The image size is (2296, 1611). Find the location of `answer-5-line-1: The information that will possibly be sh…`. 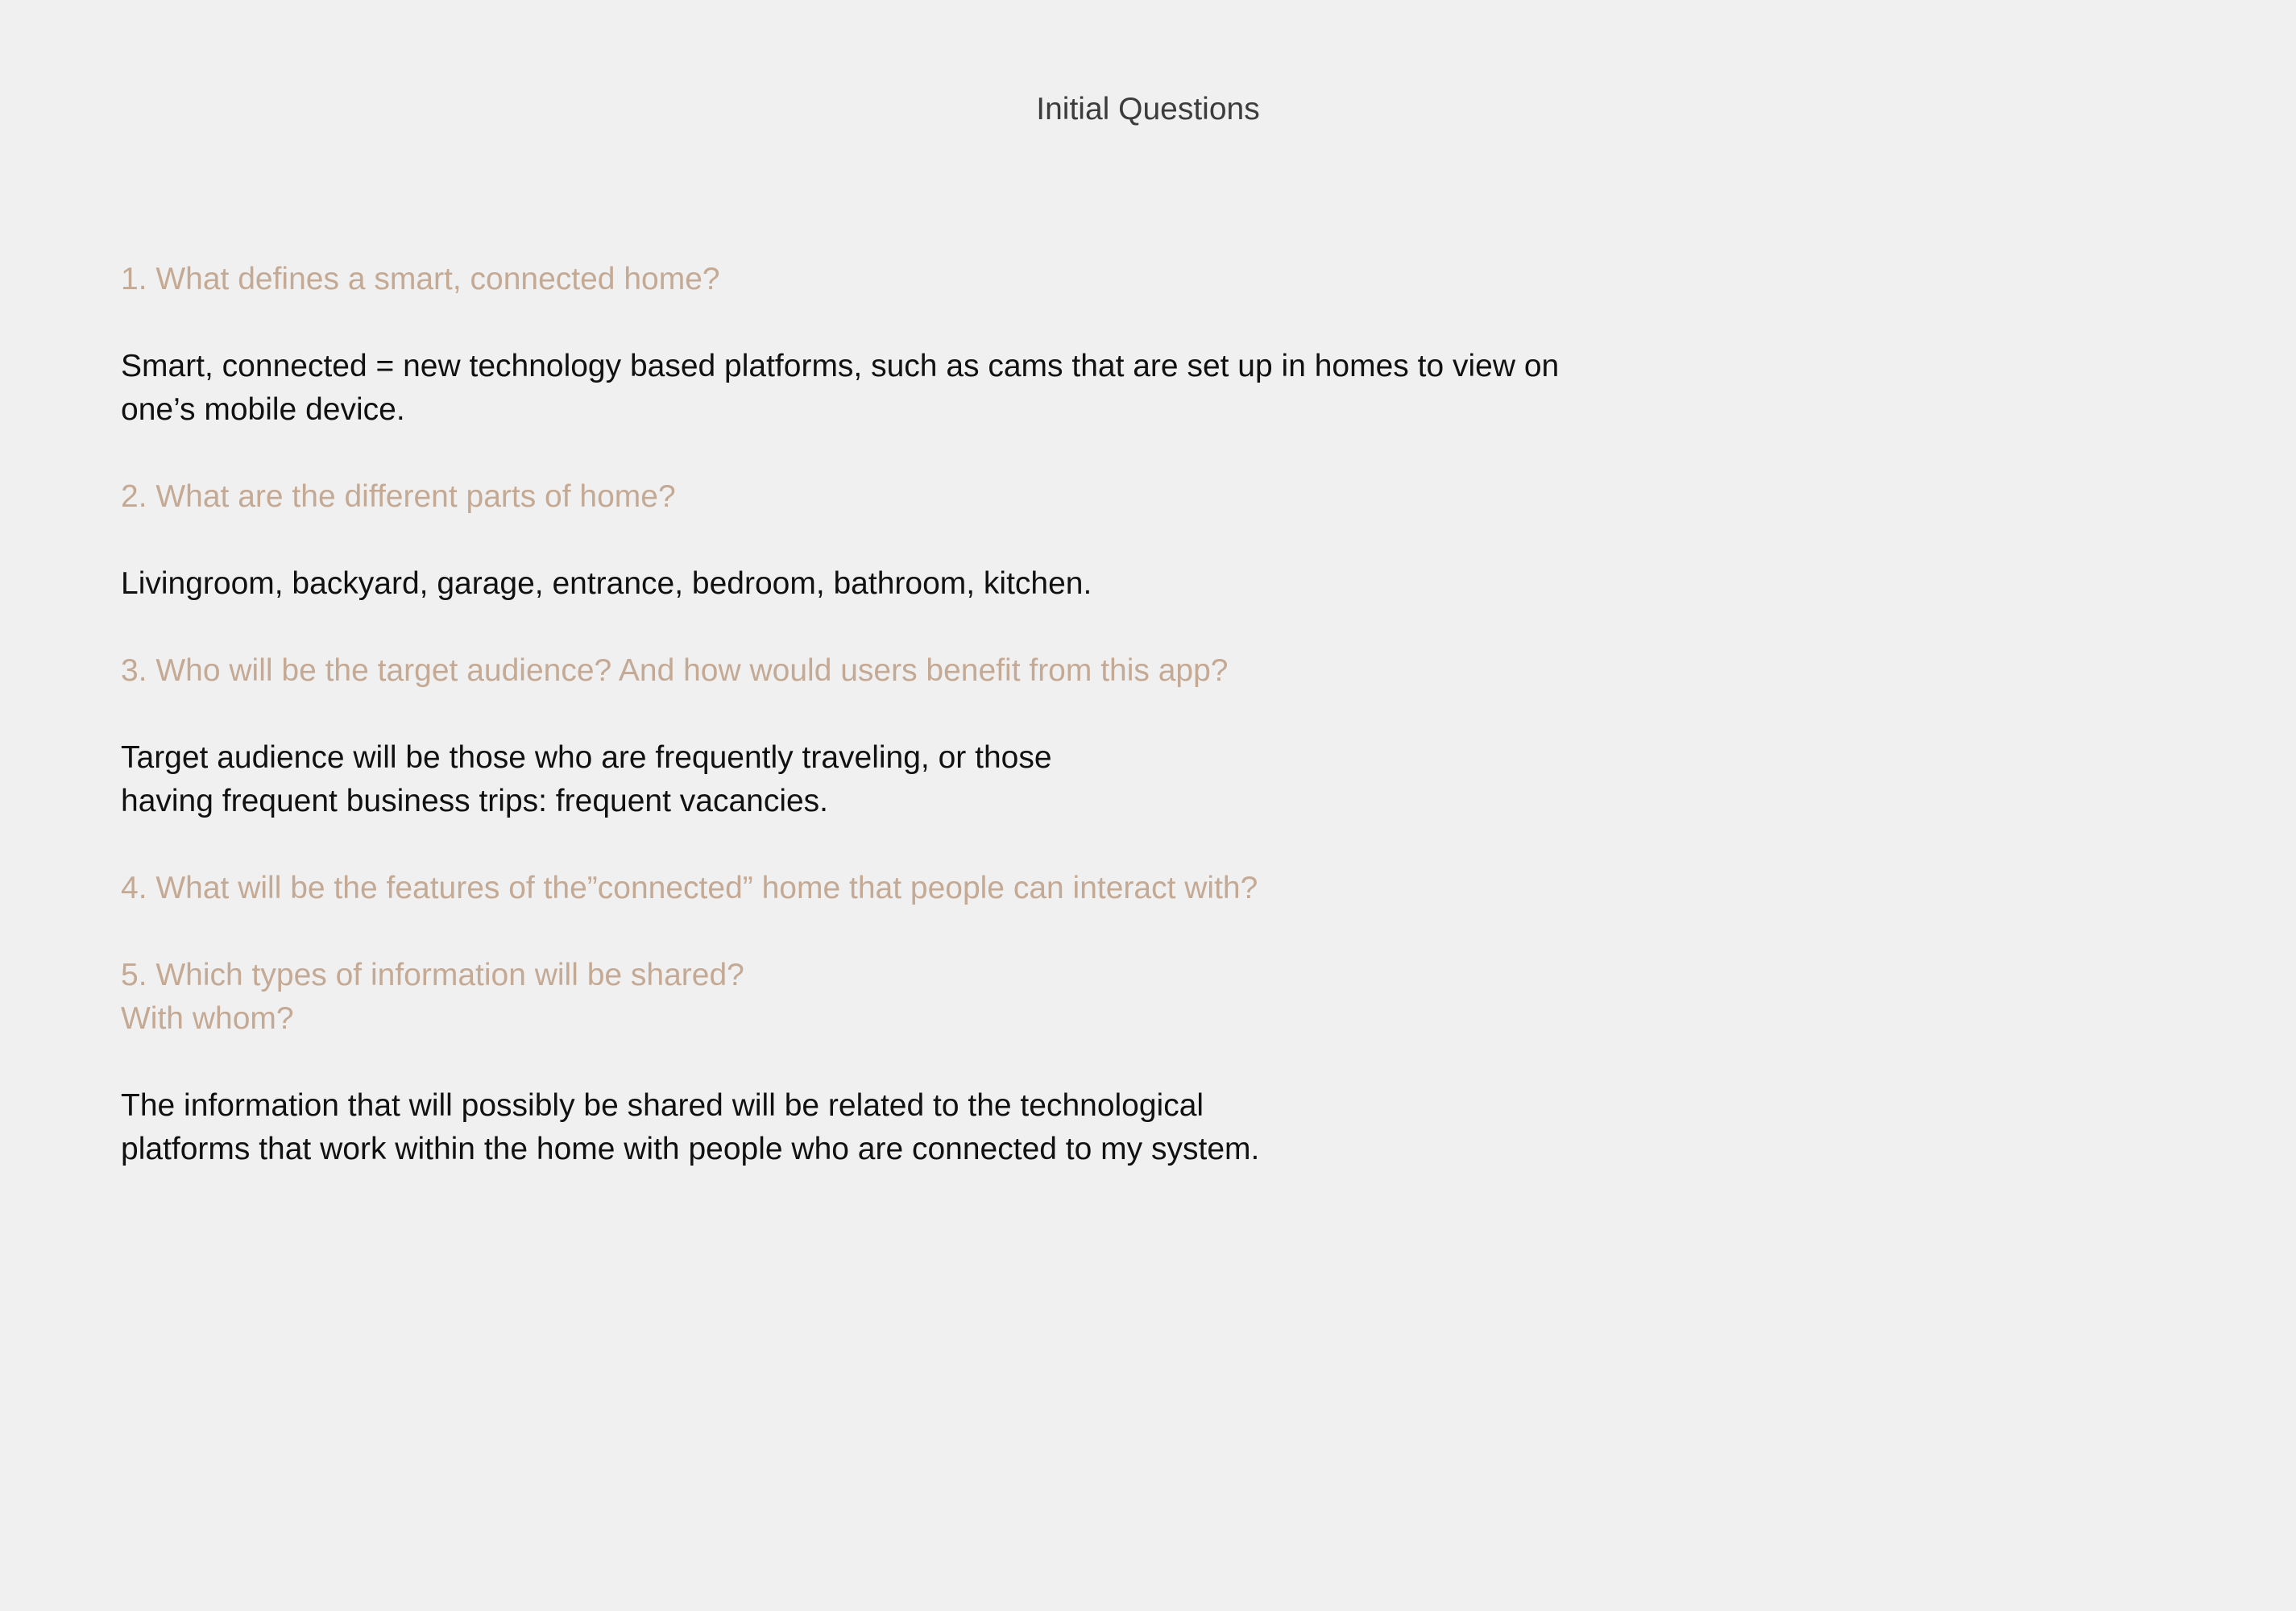

answer-5-line-1: The information that will possibly be sh… is located at coordinates (662, 1105).